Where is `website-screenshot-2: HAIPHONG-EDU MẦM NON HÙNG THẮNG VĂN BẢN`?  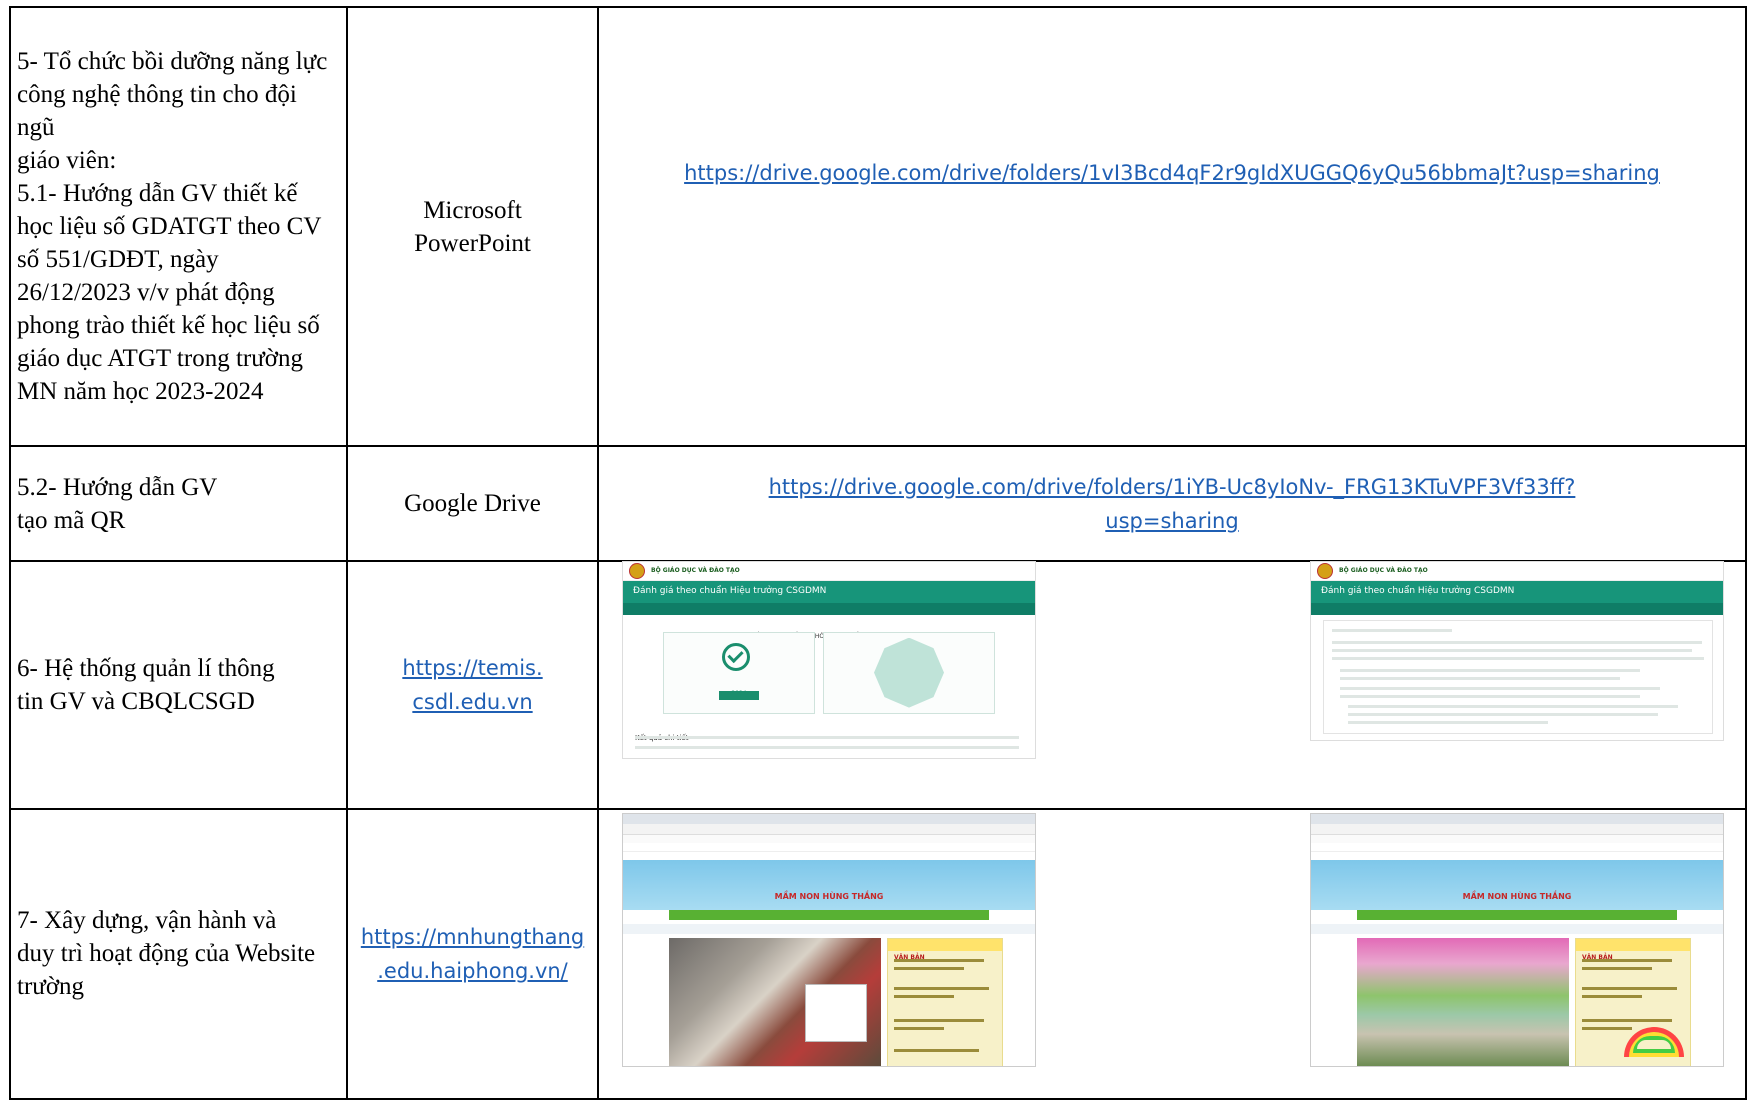
website-screenshot-2: HAIPHONG-EDU MẦM NON HÙNG THẮNG VĂN BẢN is located at coordinates (1517, 939).